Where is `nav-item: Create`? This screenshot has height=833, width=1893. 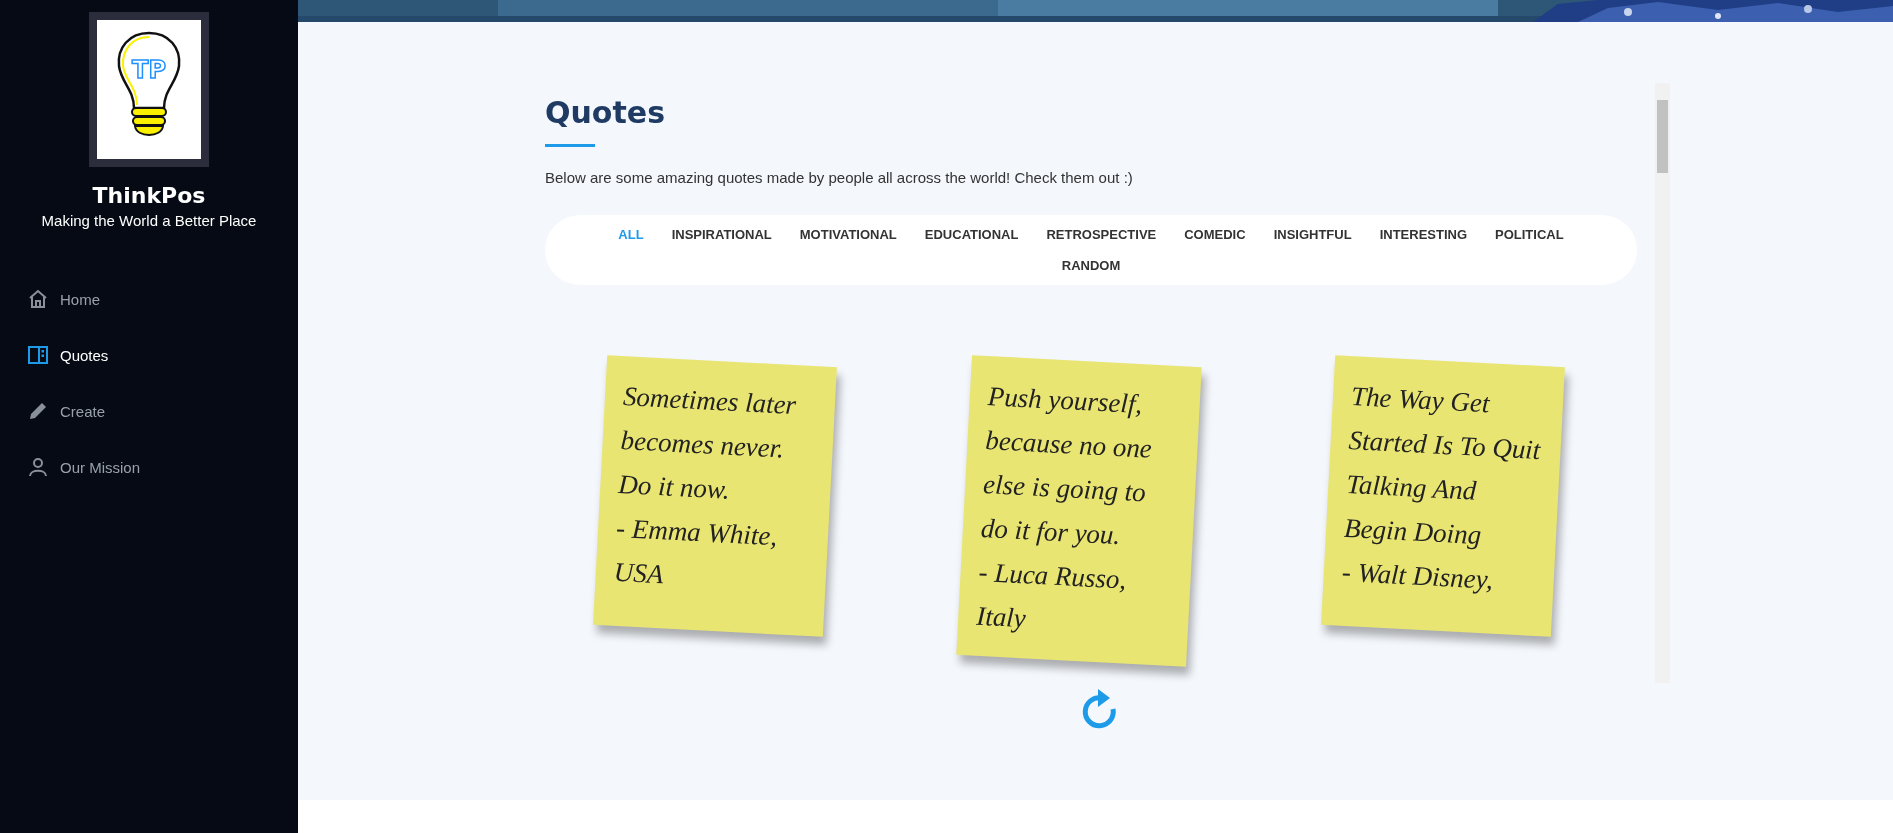 nav-item: Create is located at coordinates (128, 411).